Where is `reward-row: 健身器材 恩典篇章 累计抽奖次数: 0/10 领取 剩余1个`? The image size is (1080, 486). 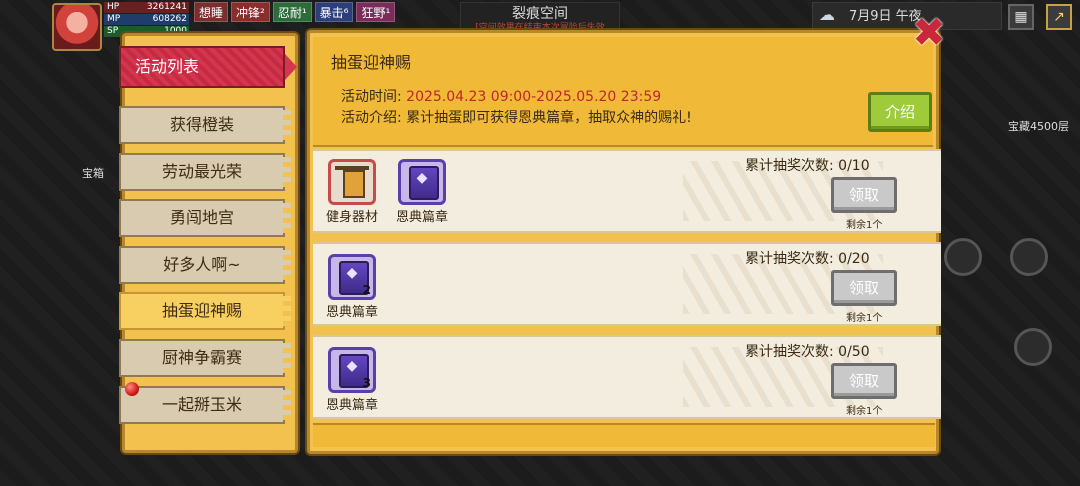 reward-row: 健身器材 恩典篇章 累计抽奖次数: 0/10 领取 剩余1个 is located at coordinates (627, 191).